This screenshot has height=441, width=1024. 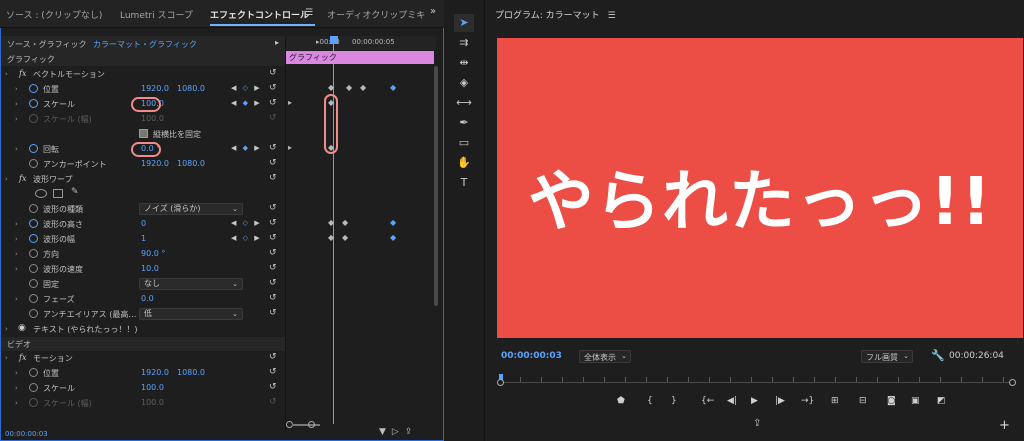 What do you see at coordinates (754, 401) in the screenshot?
I see `play-icon: ▶` at bounding box center [754, 401].